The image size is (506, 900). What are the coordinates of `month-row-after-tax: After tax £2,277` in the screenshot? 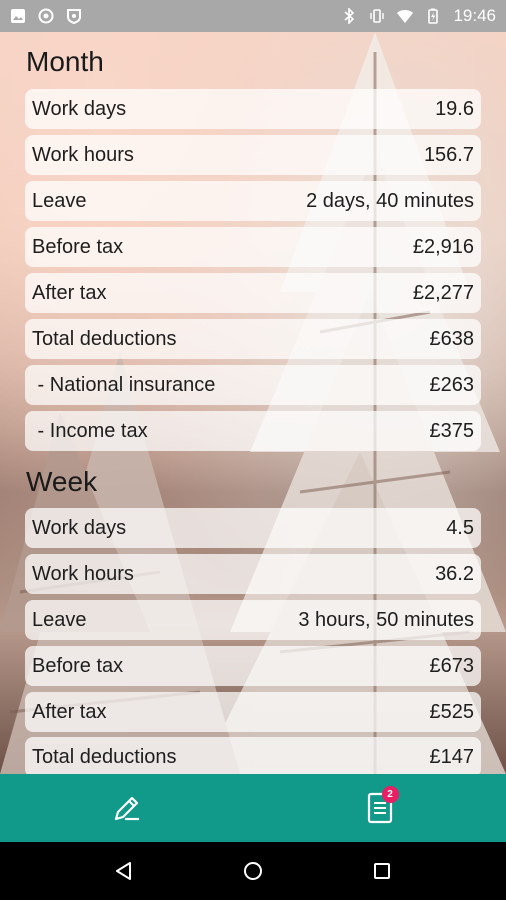 It's located at (253, 293).